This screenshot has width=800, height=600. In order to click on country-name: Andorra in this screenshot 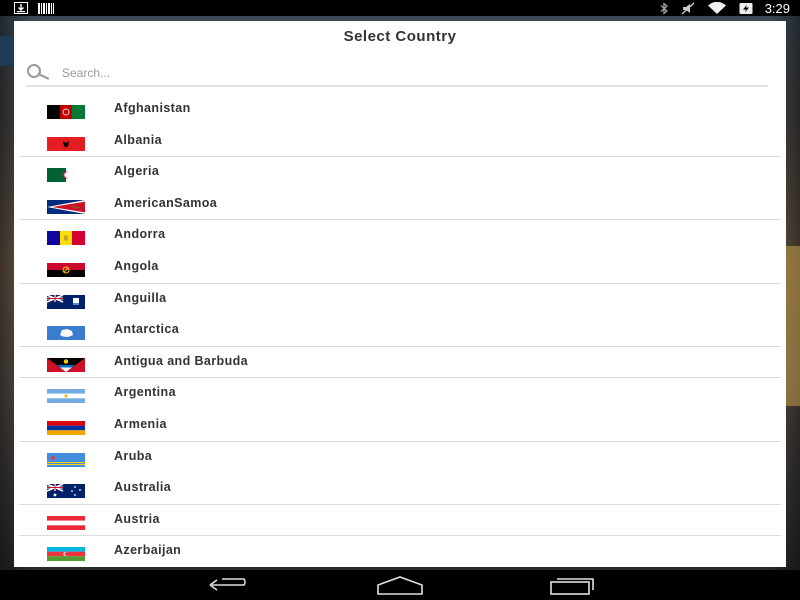, I will do `click(140, 234)`.